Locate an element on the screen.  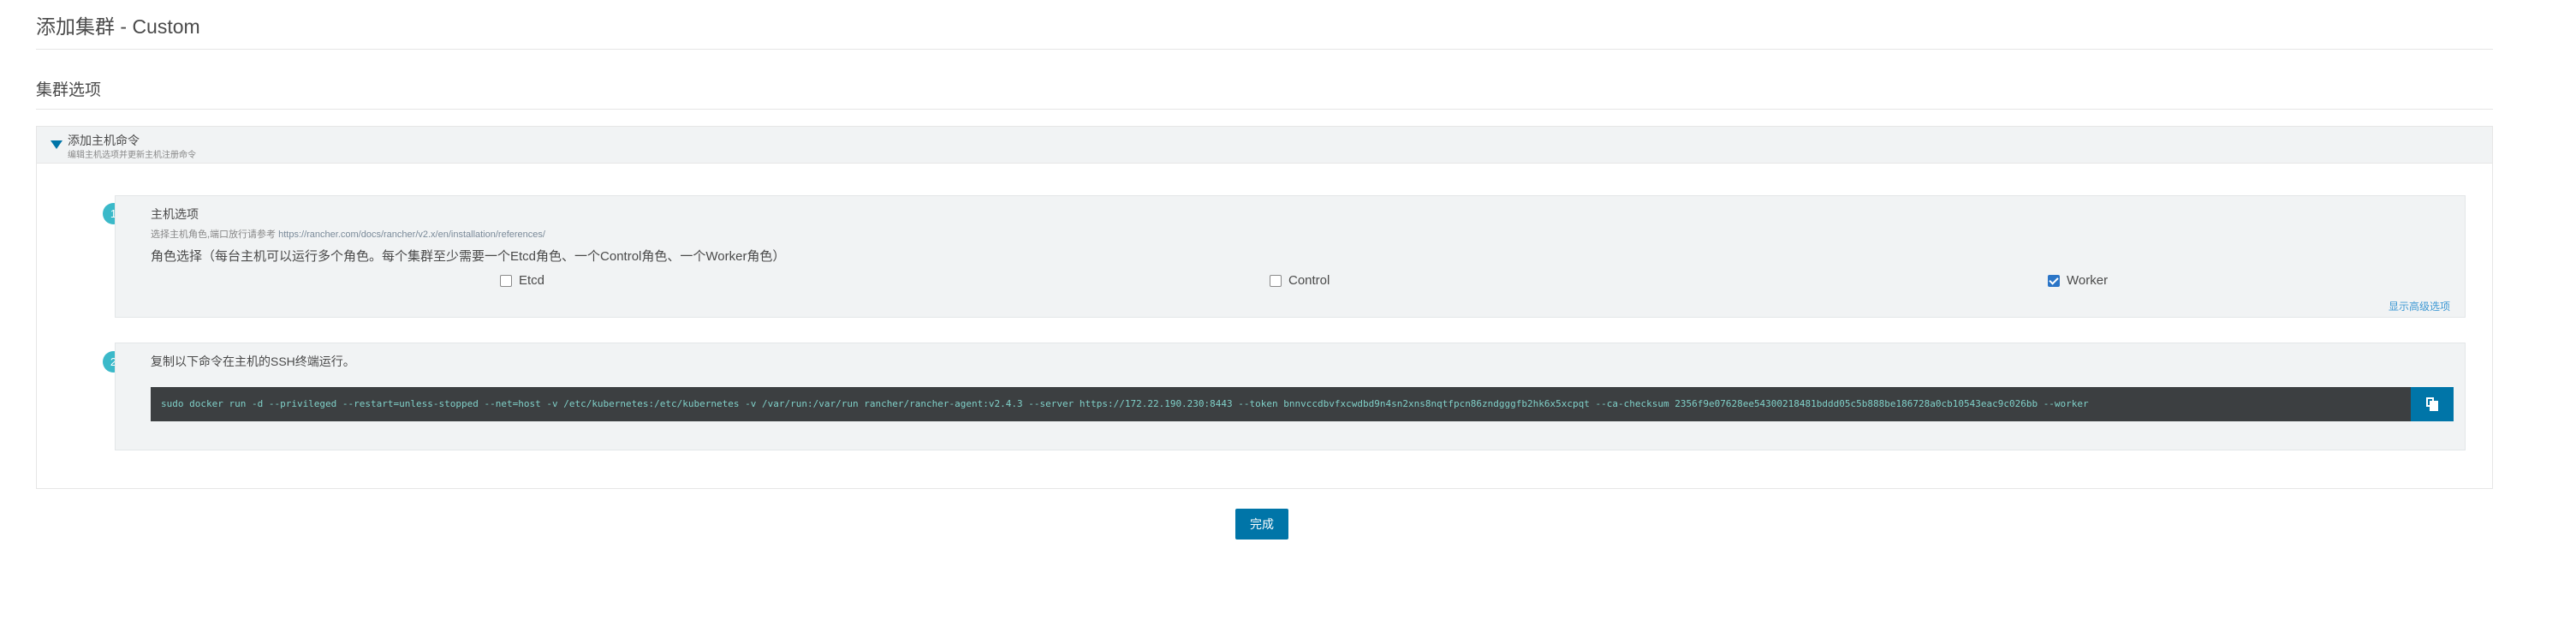
control-role-option: Control is located at coordinates (1300, 280).